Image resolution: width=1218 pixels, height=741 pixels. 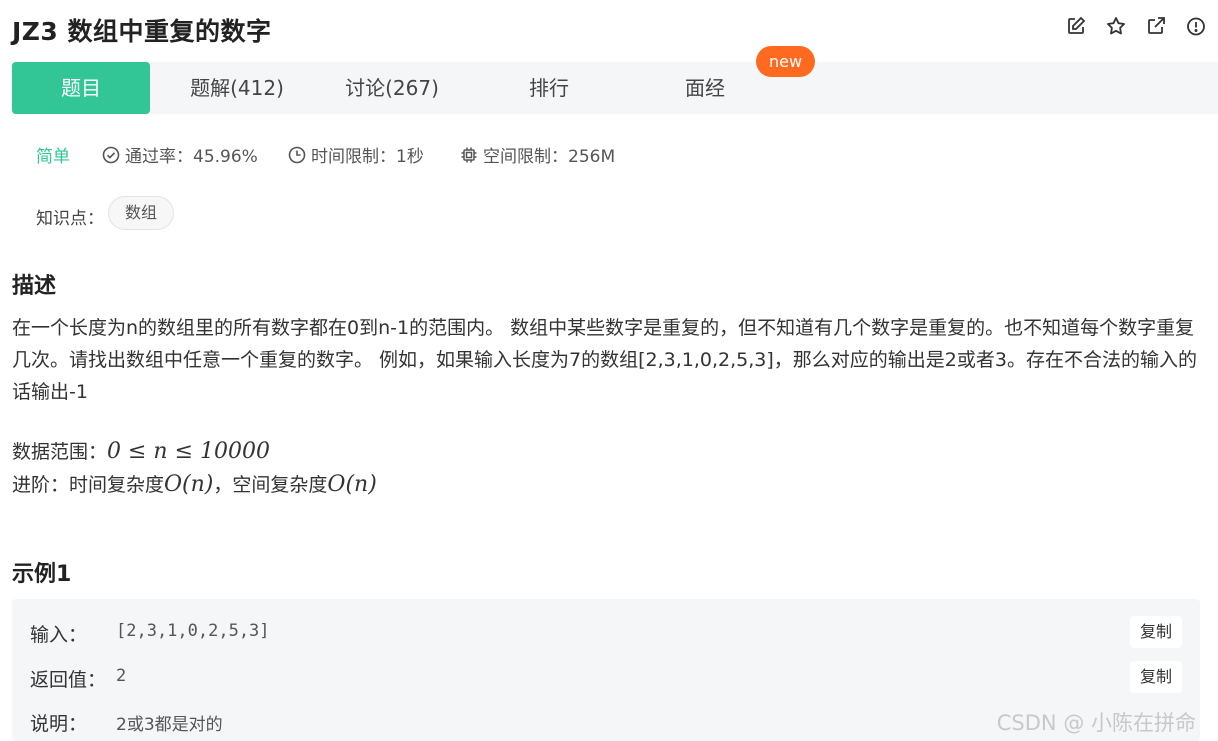 I want to click on tab-ranking: 排行, so click(x=549, y=88).